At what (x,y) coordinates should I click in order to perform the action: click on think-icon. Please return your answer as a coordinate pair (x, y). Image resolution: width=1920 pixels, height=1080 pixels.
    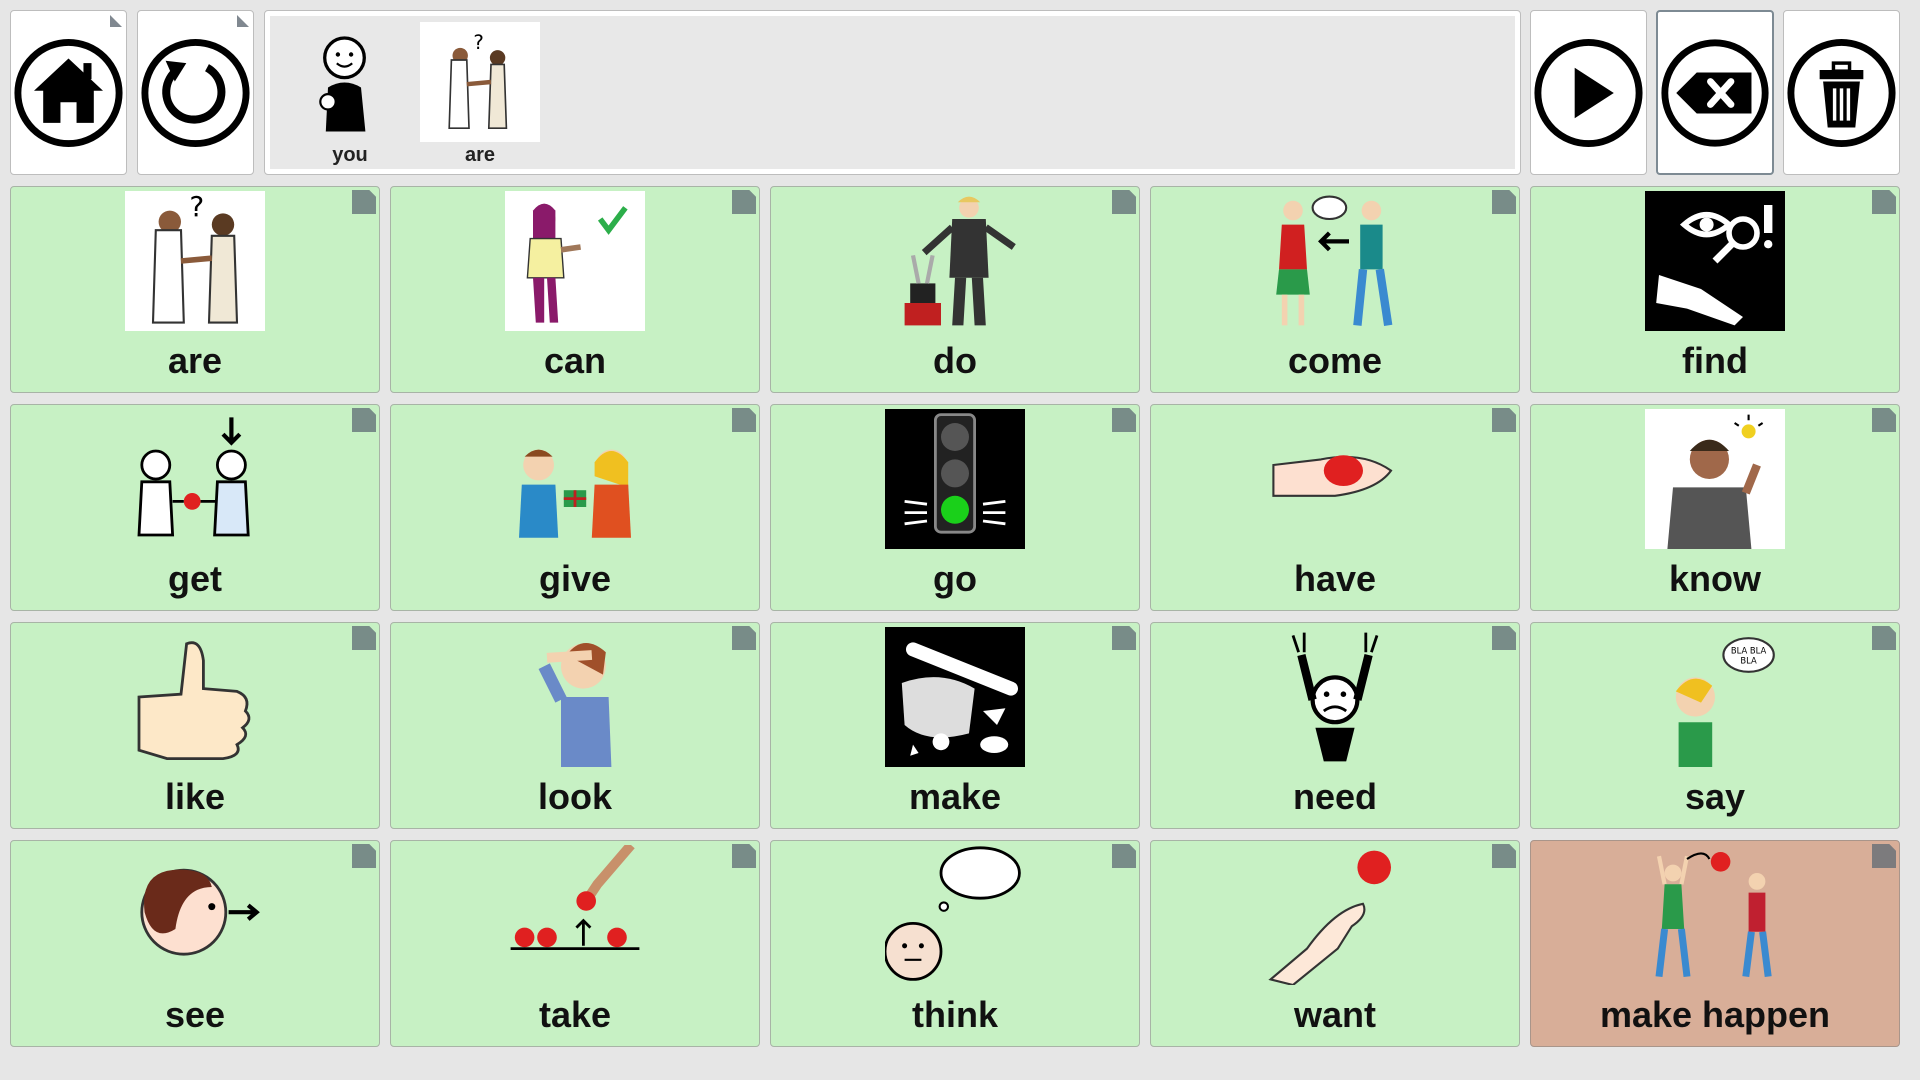
    Looking at the image, I should click on (953, 913).